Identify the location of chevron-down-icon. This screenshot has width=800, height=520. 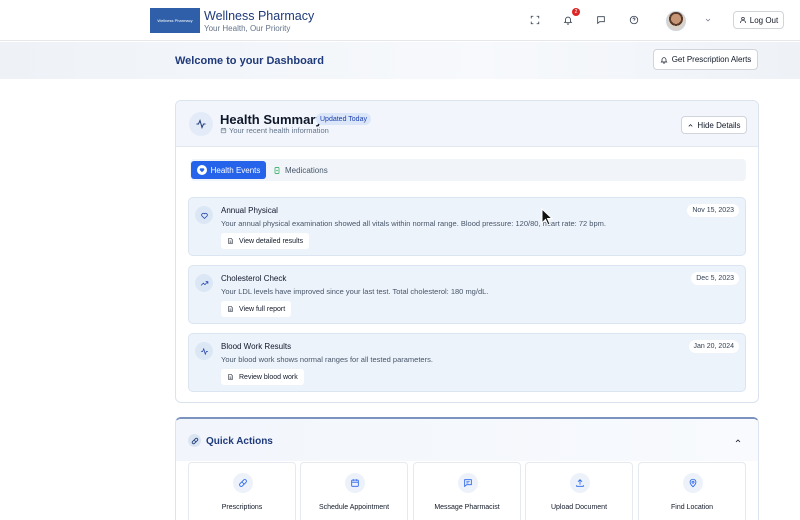
(708, 20).